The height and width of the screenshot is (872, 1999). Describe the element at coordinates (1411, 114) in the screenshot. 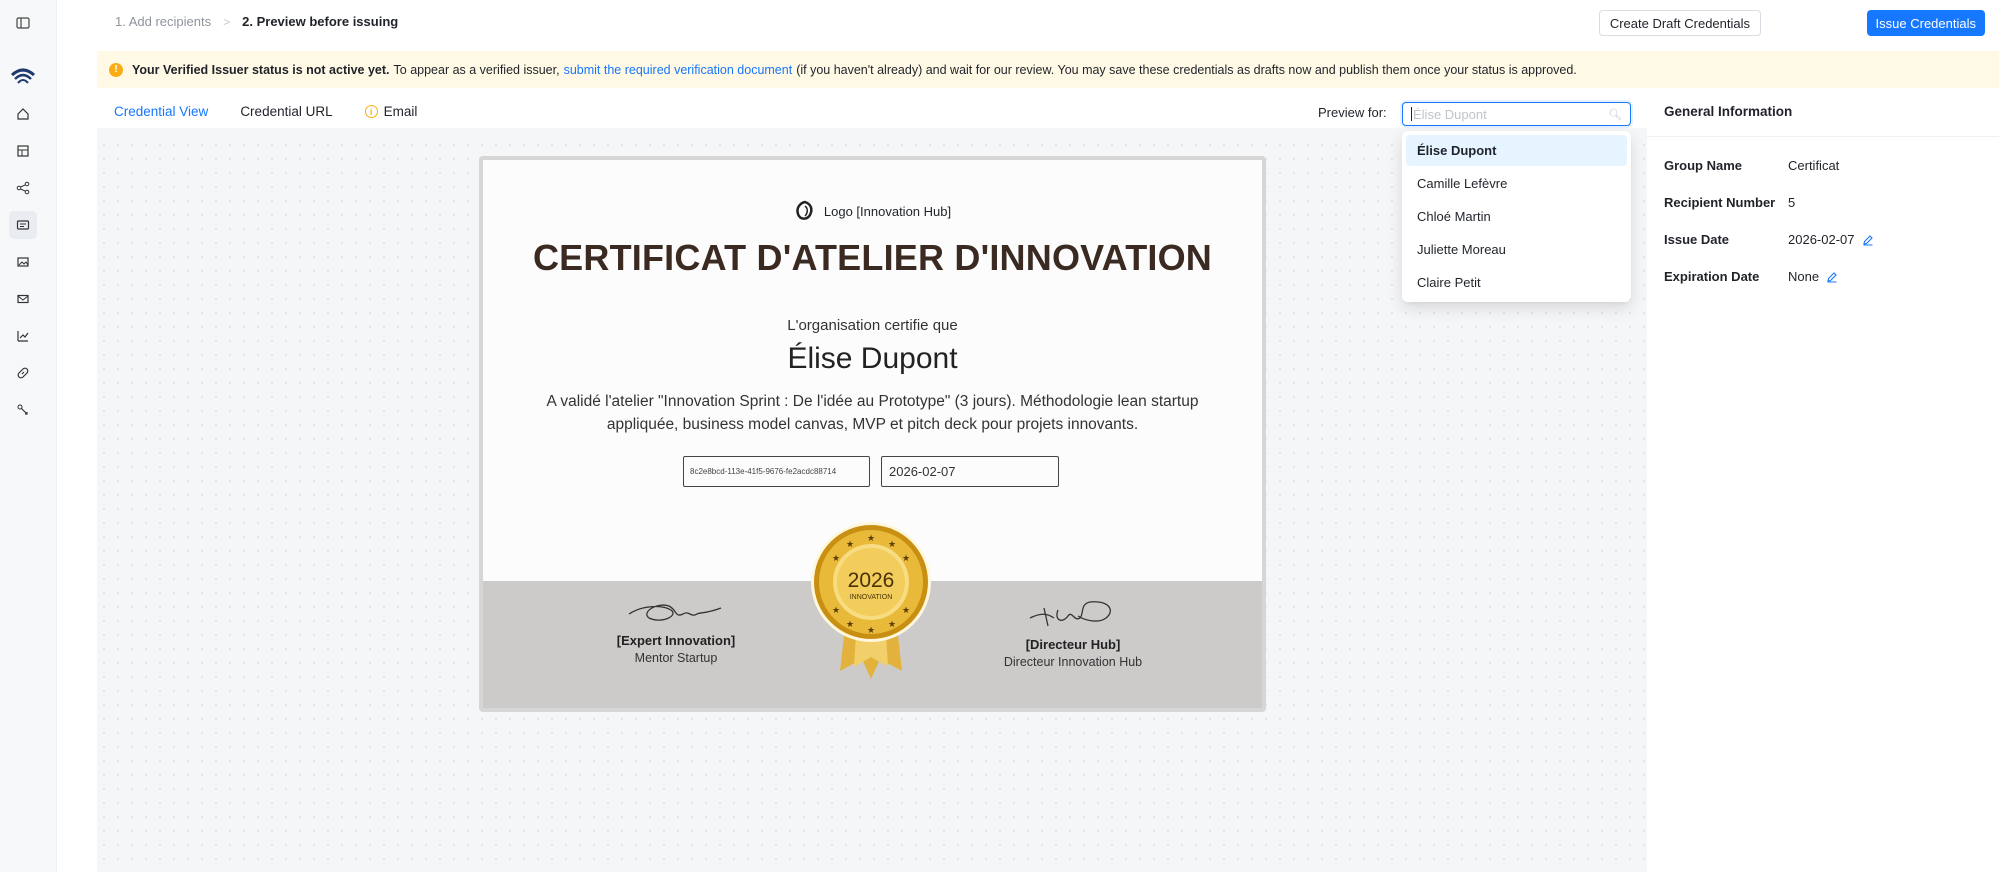

I see `text-caret` at that location.